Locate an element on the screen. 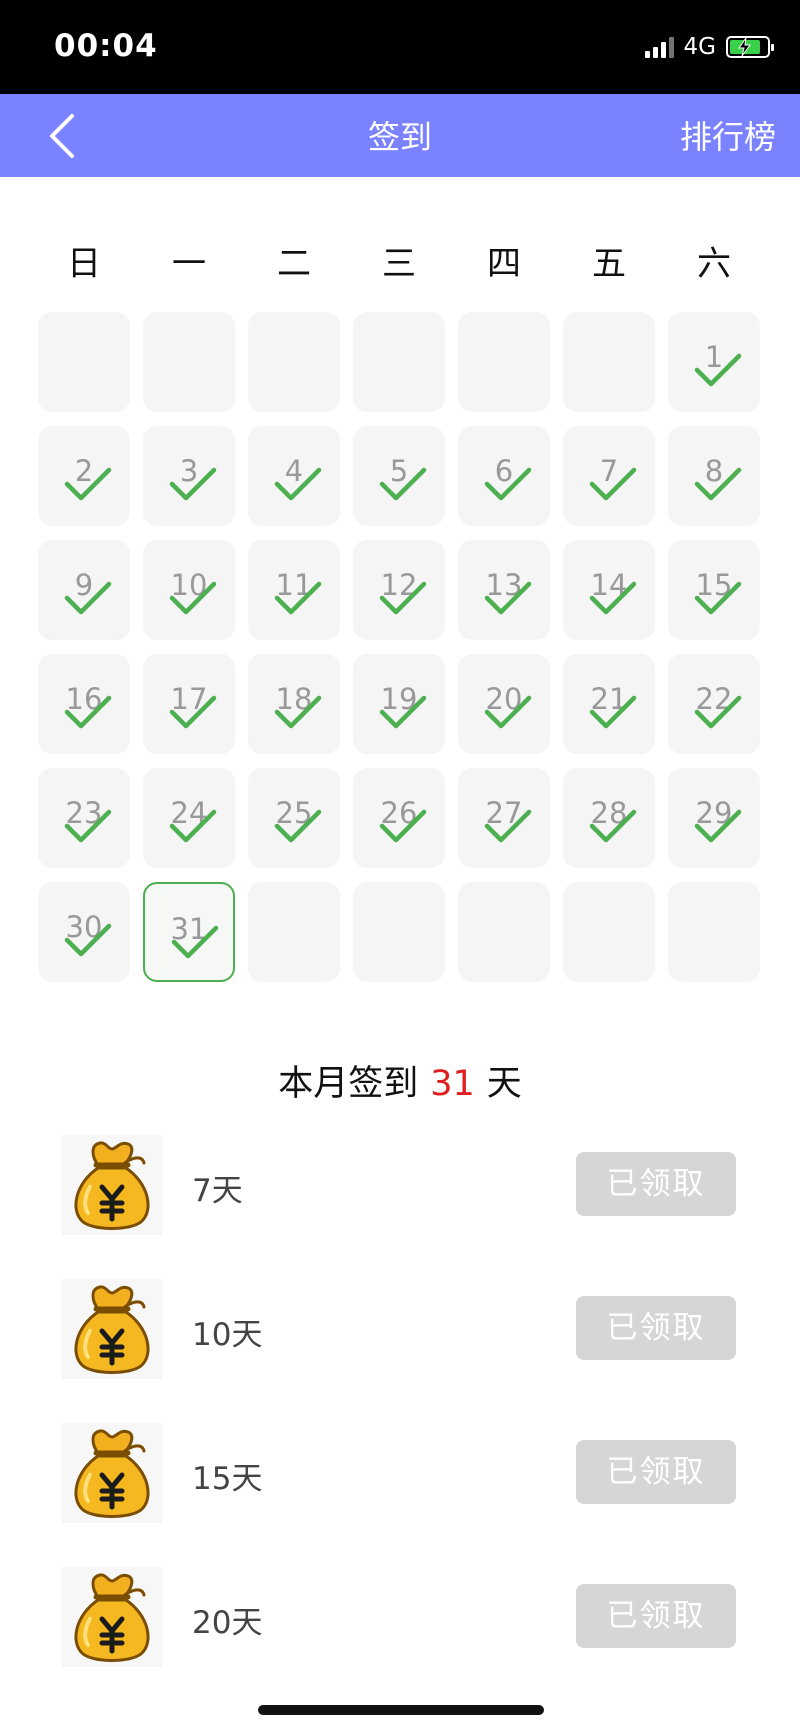  calendar-day-20: 20 is located at coordinates (504, 704).